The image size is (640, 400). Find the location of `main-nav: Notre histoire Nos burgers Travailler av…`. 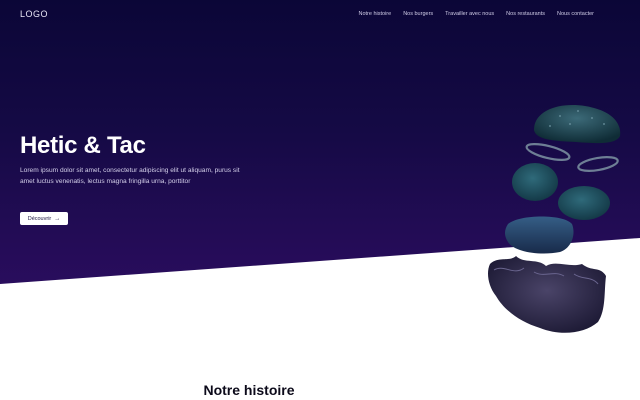

main-nav: Notre histoire Nos burgers Travailler av… is located at coordinates (476, 14).